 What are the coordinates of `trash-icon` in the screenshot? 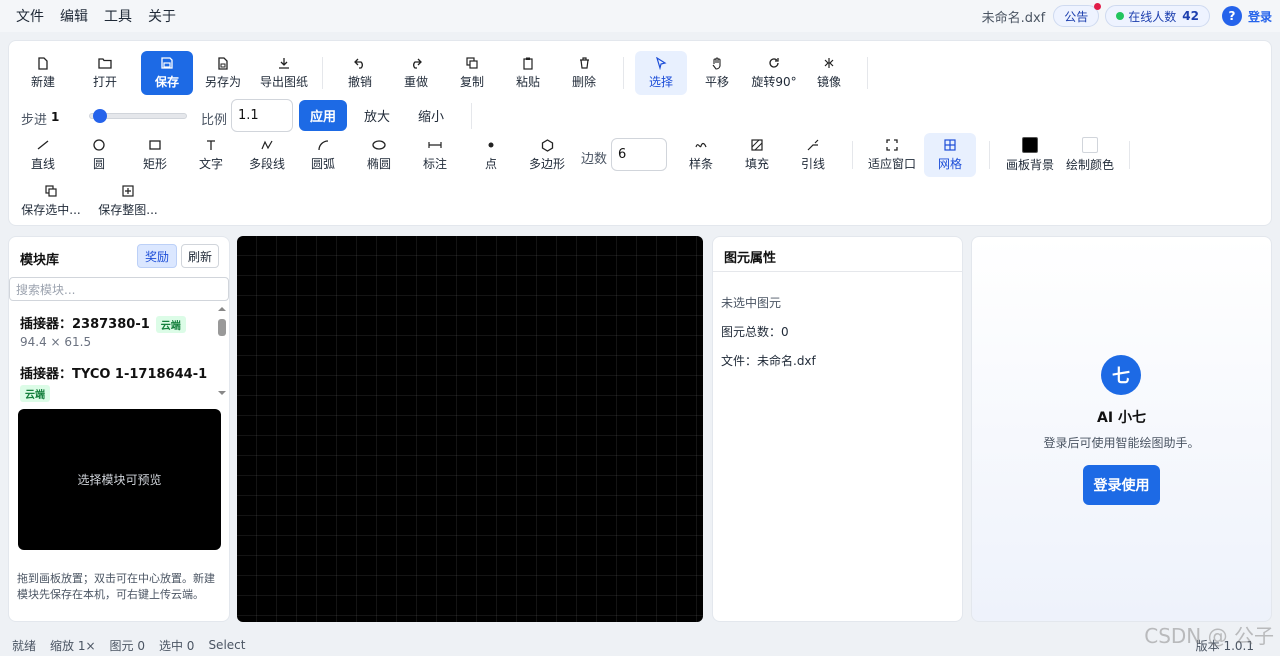 It's located at (584, 63).